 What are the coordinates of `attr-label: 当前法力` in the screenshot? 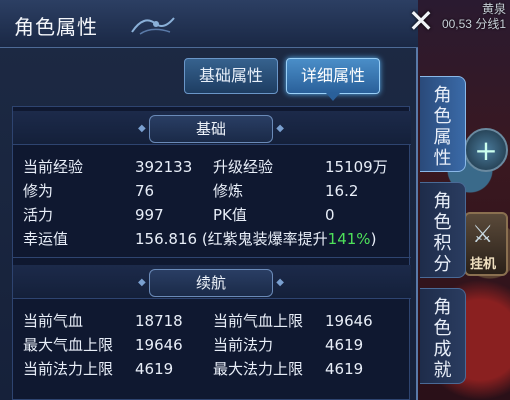 It's located at (243, 345).